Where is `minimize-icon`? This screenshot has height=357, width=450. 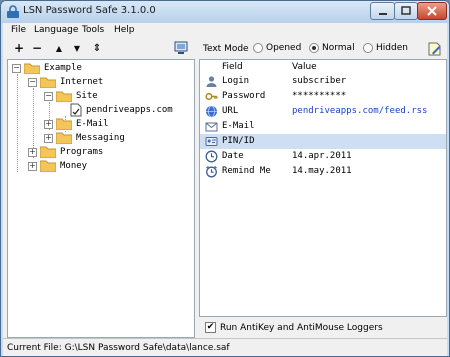
minimize-icon is located at coordinates (382, 14).